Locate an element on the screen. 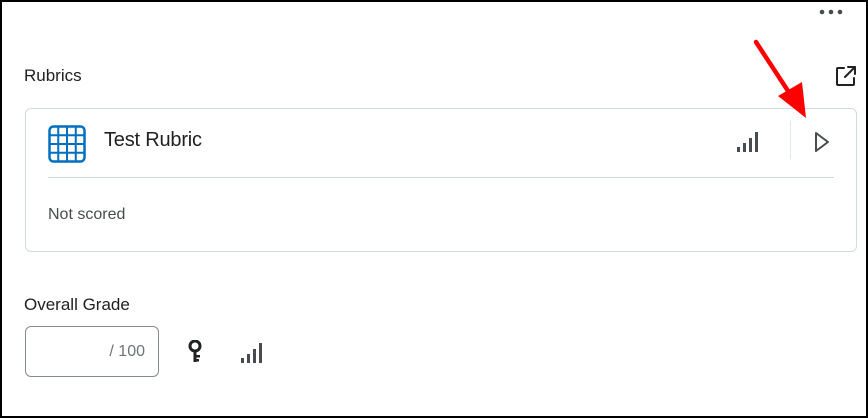 The image size is (868, 418). more-horizontal-icon is located at coordinates (831, 12).